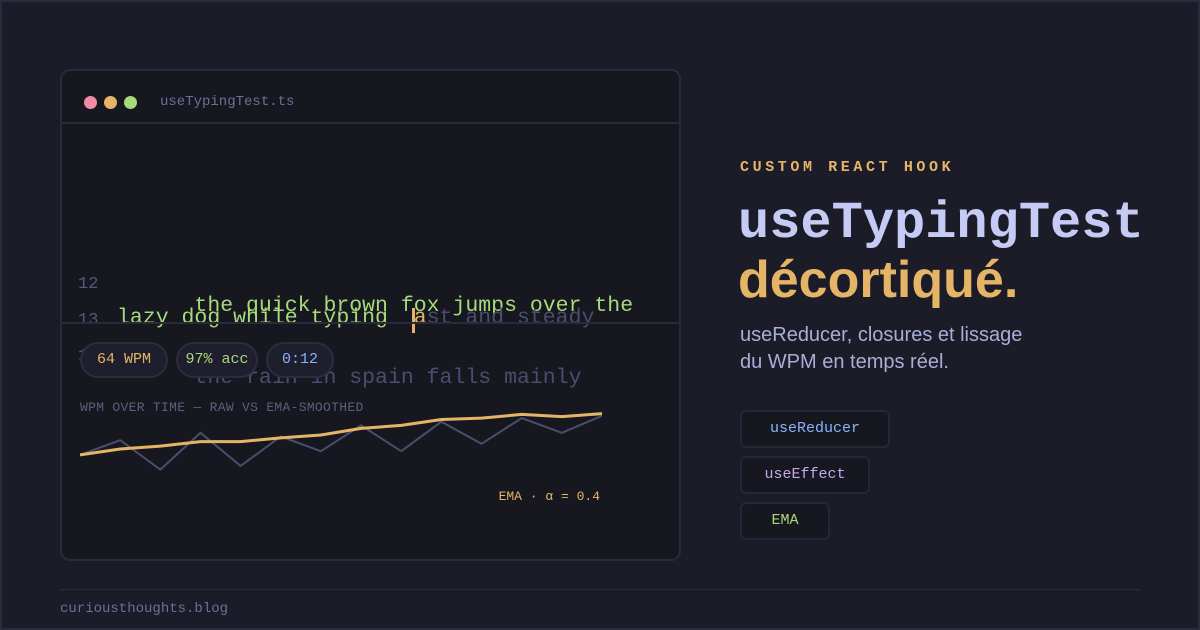  Describe the element at coordinates (227, 102) in the screenshot. I see `editor-filename: useTypingTest.ts` at that location.